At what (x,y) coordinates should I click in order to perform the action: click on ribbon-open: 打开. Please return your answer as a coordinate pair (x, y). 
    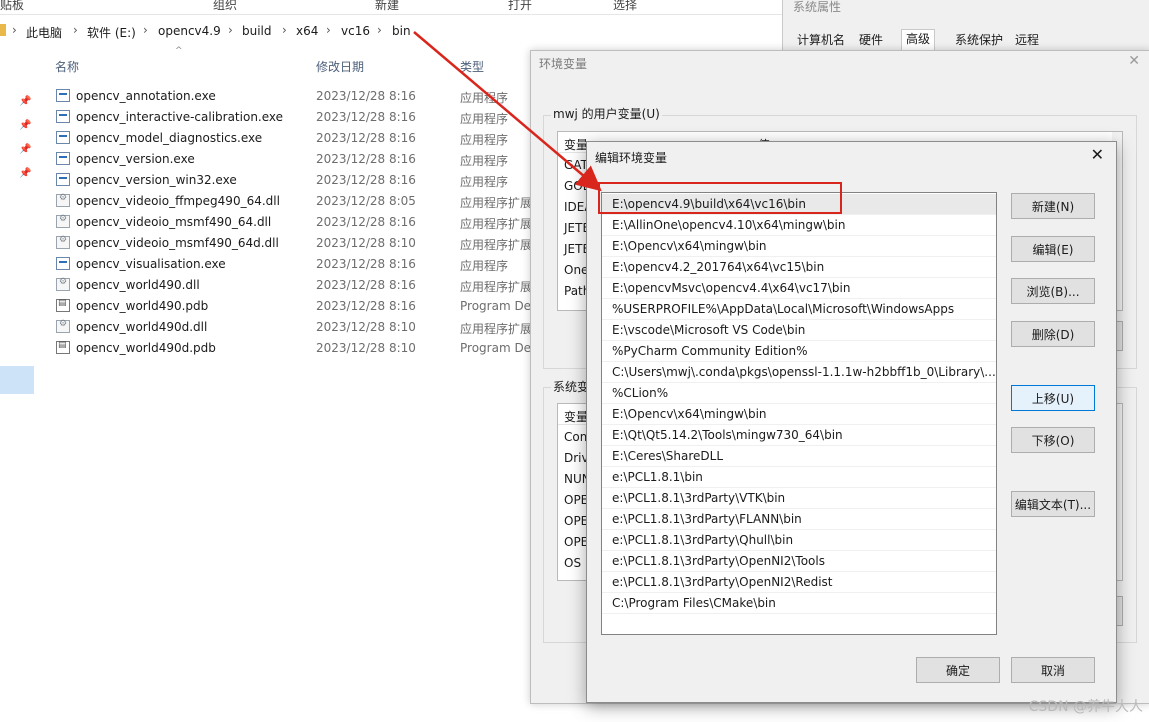
    Looking at the image, I should click on (520, 6).